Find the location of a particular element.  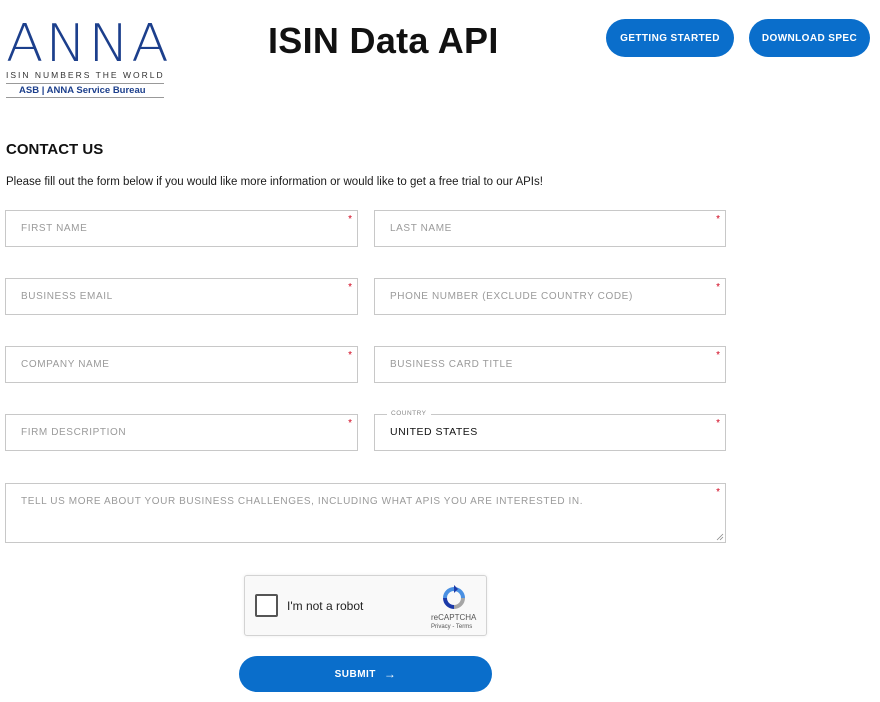

submit-button: SUBMIT → is located at coordinates (365, 674).